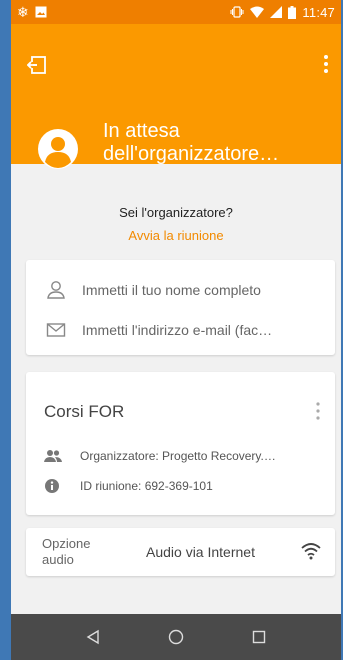 The height and width of the screenshot is (660, 343). I want to click on home-button, so click(176, 637).